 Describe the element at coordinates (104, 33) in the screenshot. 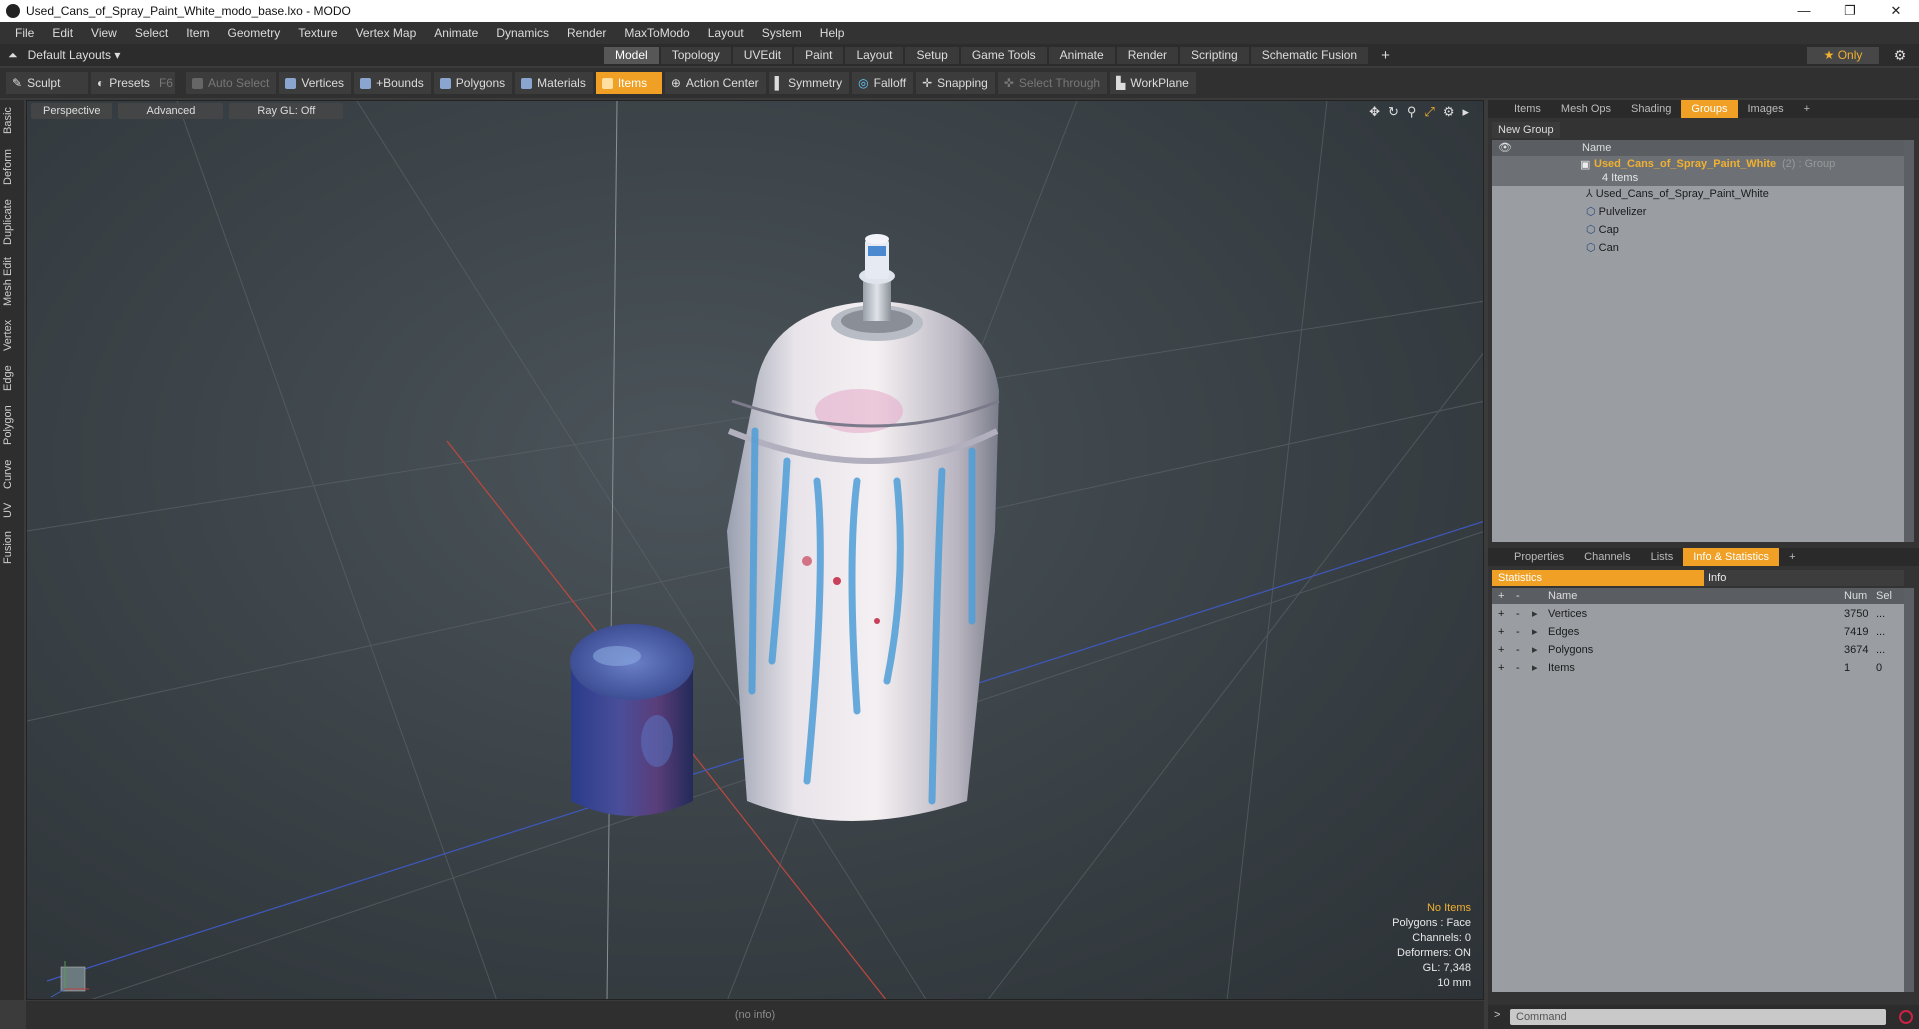

I see `menu-view: View` at that location.